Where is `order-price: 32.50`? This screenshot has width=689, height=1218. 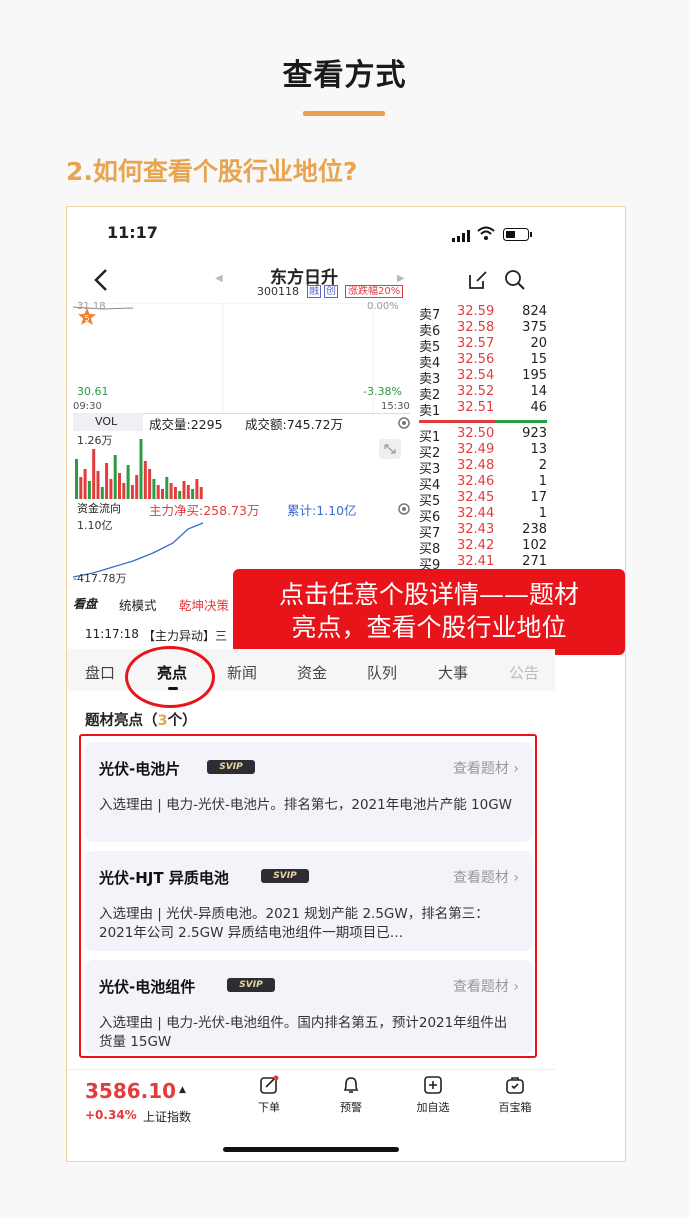
order-price: 32.50 is located at coordinates (476, 433).